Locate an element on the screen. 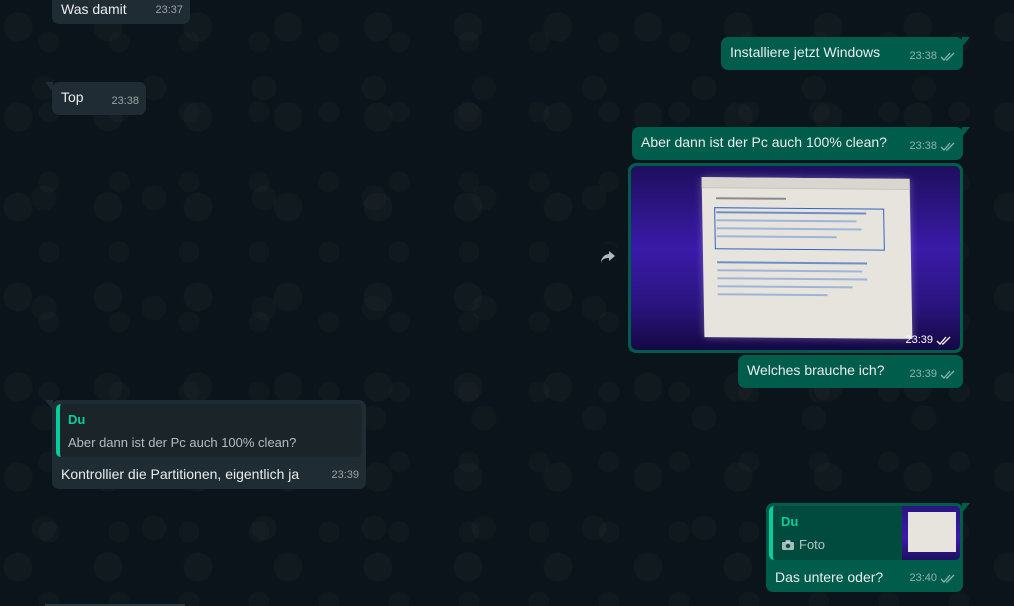  message-photo: 23:39 is located at coordinates (795, 258).